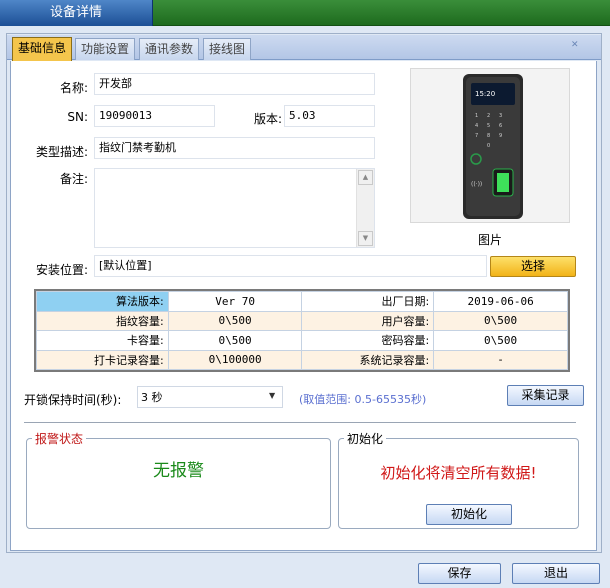 This screenshot has height=588, width=610. I want to click on table-cell-key: 出厂日期:, so click(368, 301).